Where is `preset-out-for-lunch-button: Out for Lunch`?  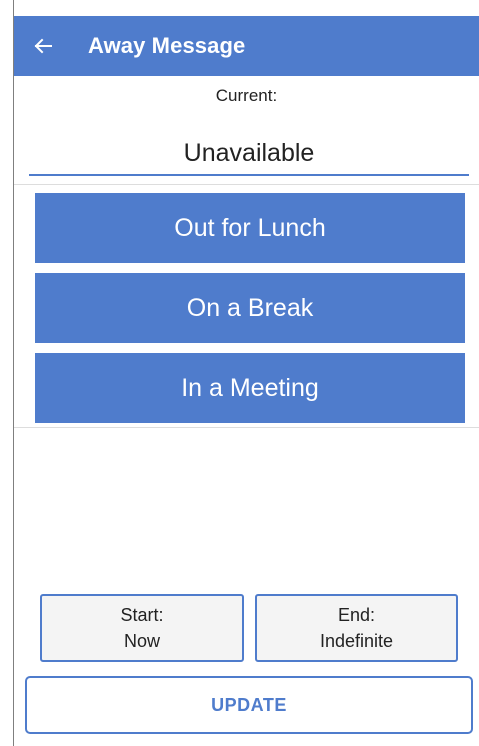
preset-out-for-lunch-button: Out for Lunch is located at coordinates (250, 228).